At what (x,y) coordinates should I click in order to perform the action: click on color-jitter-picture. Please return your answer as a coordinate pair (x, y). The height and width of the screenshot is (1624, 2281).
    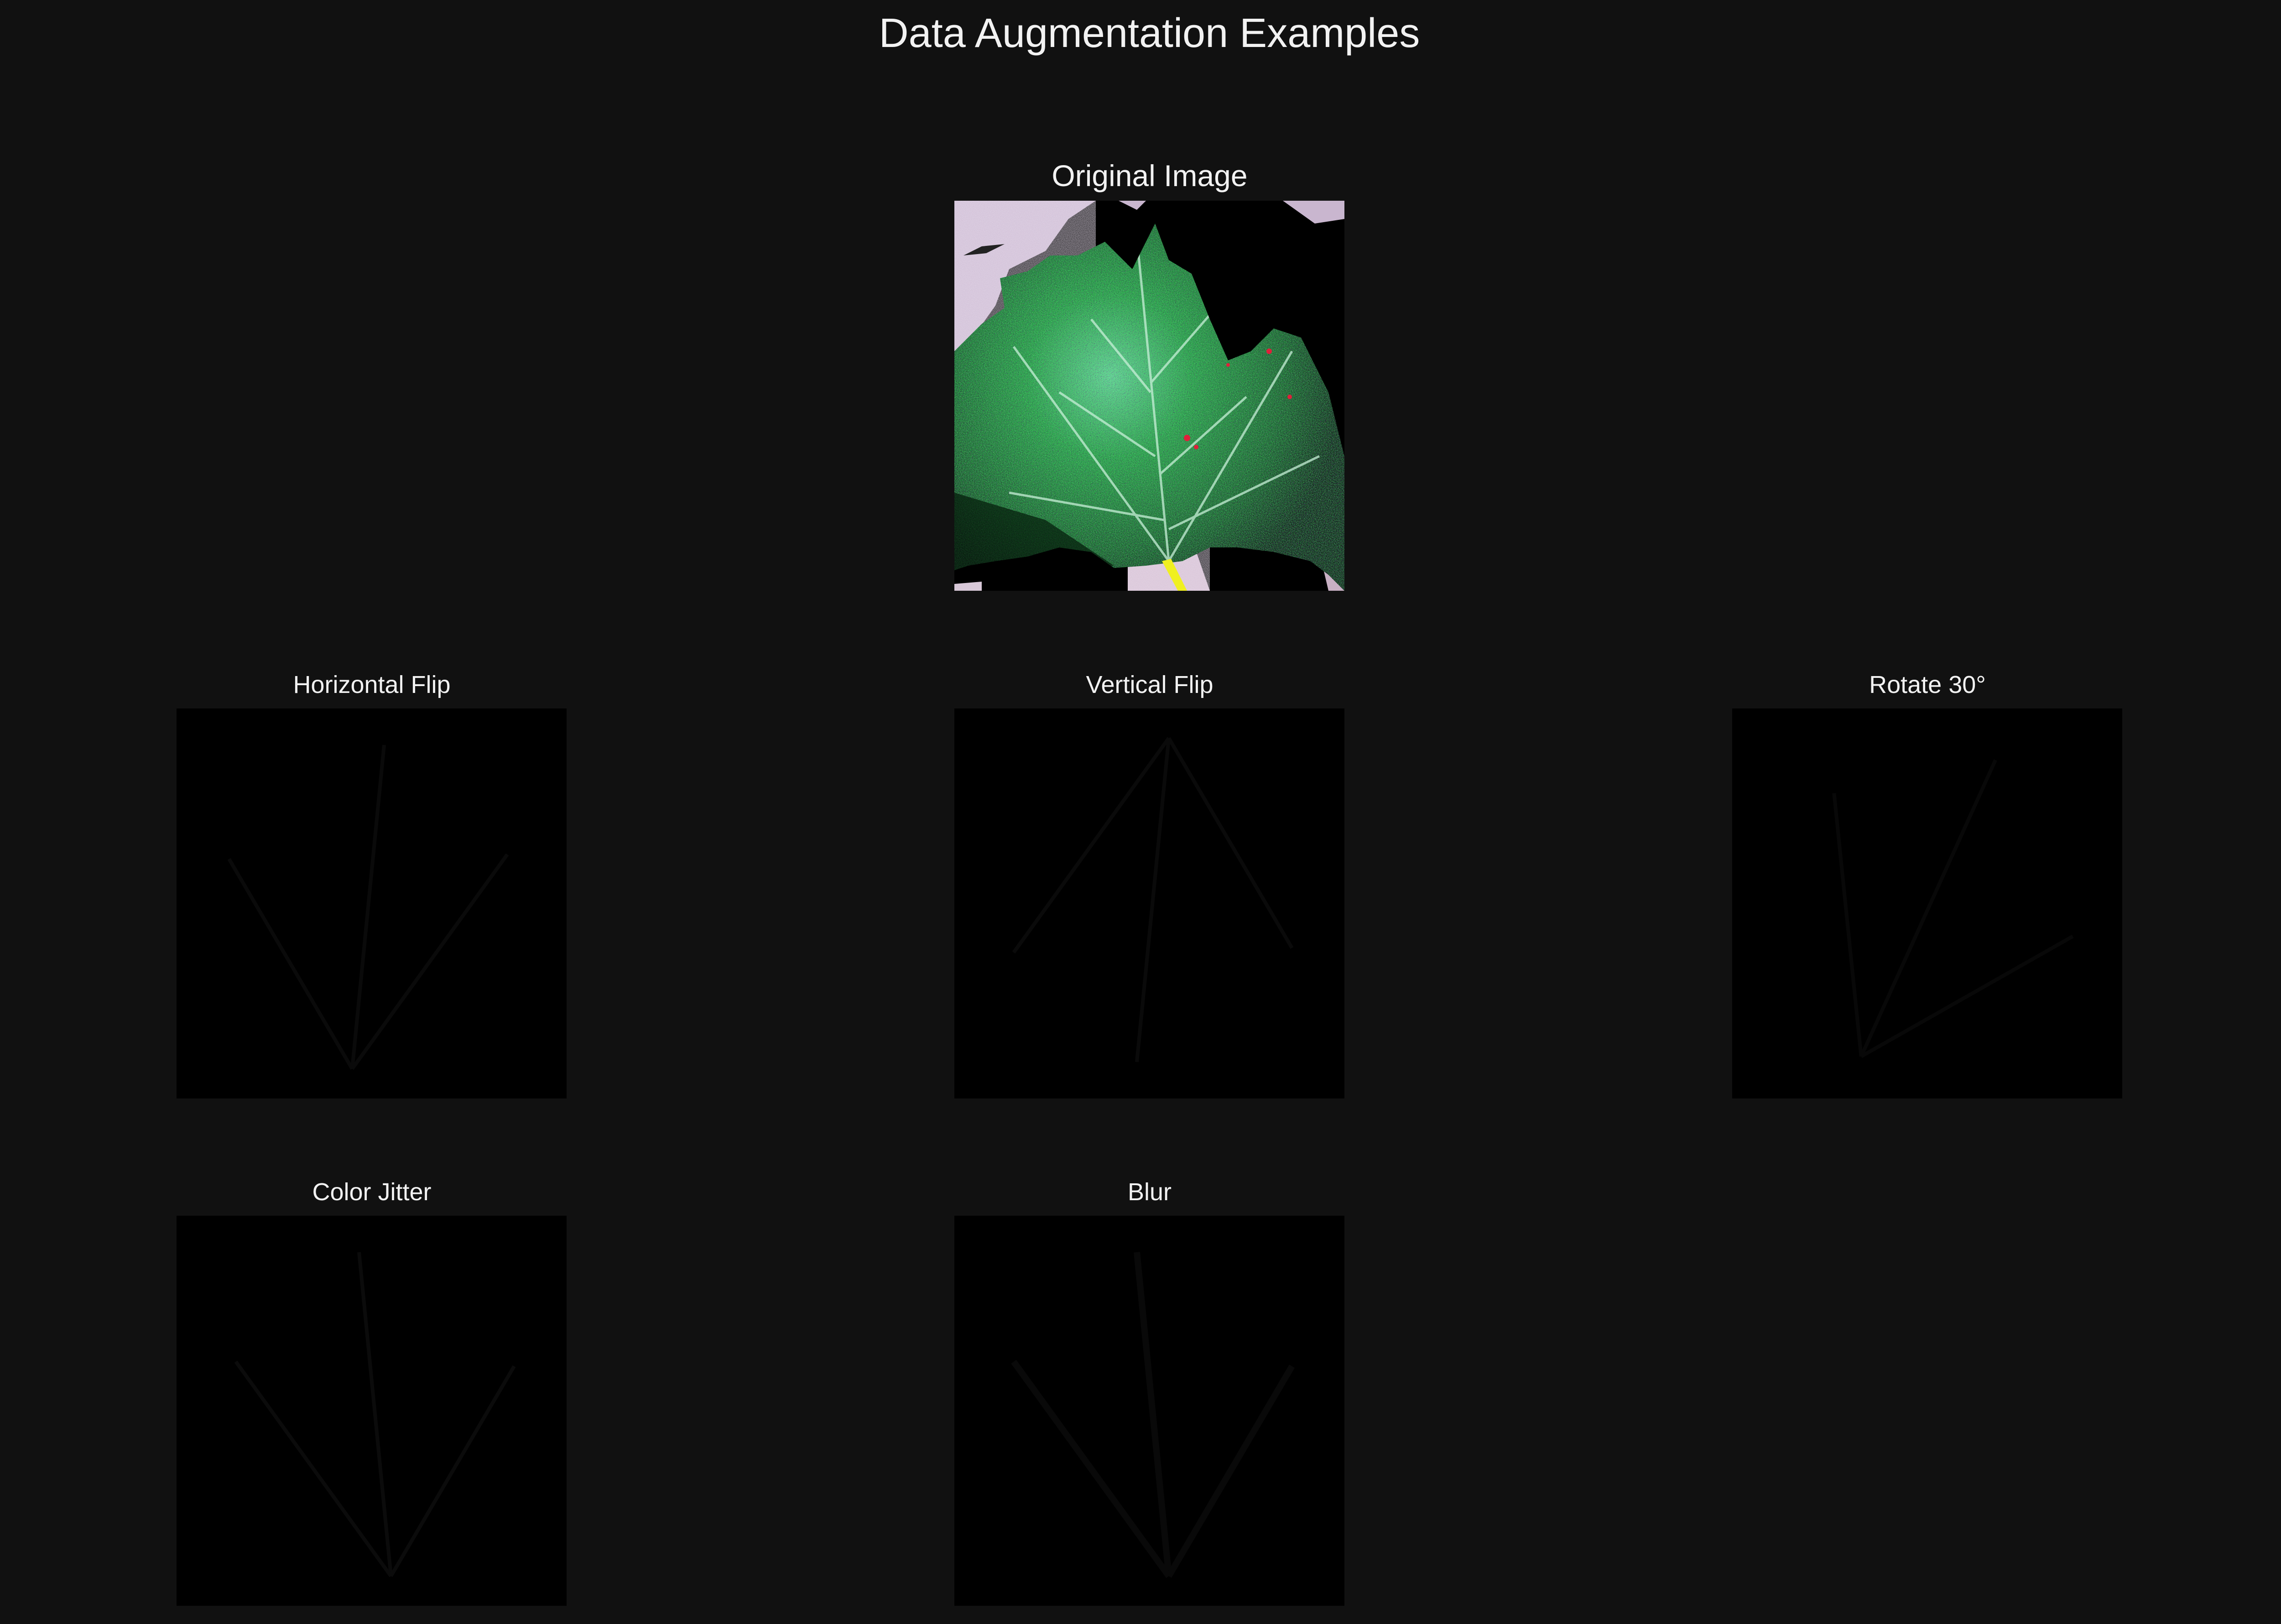
    Looking at the image, I should click on (372, 1411).